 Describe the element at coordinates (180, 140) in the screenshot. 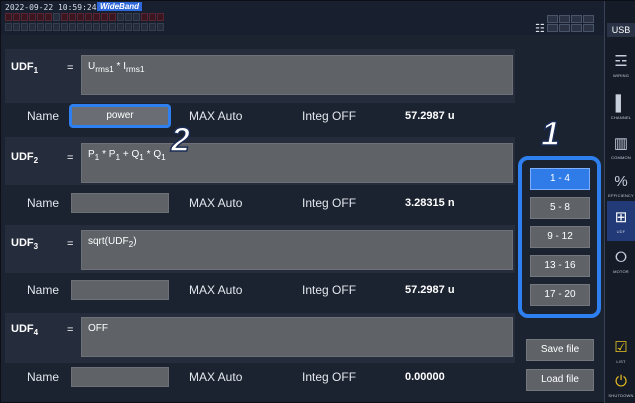

I see `callout-2: 2` at that location.